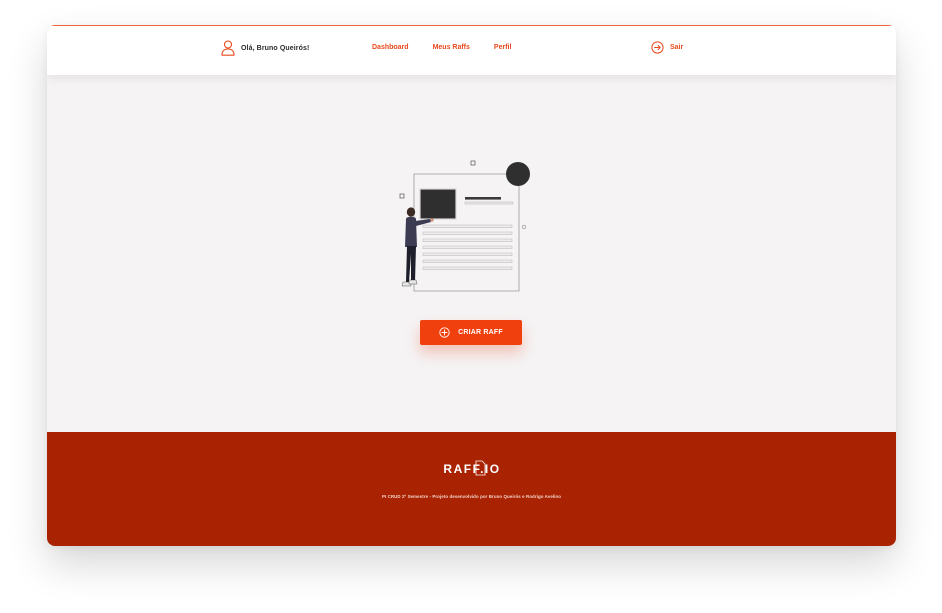 This screenshot has height=613, width=942. I want to click on create-raff-button: CRIAR RAFF, so click(471, 332).